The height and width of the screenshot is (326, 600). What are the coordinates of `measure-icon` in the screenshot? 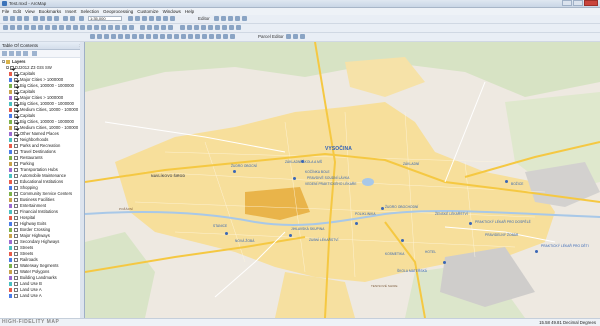 It's located at (103, 27).